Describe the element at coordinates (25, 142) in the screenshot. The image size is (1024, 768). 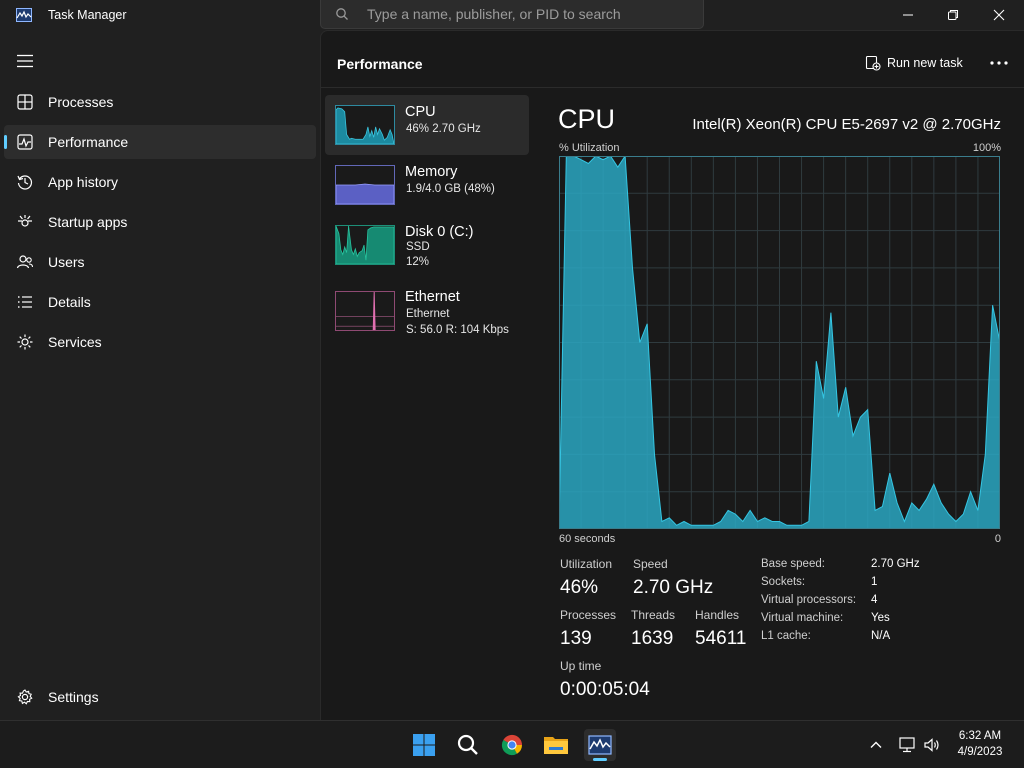
I see `performance-icon` at that location.